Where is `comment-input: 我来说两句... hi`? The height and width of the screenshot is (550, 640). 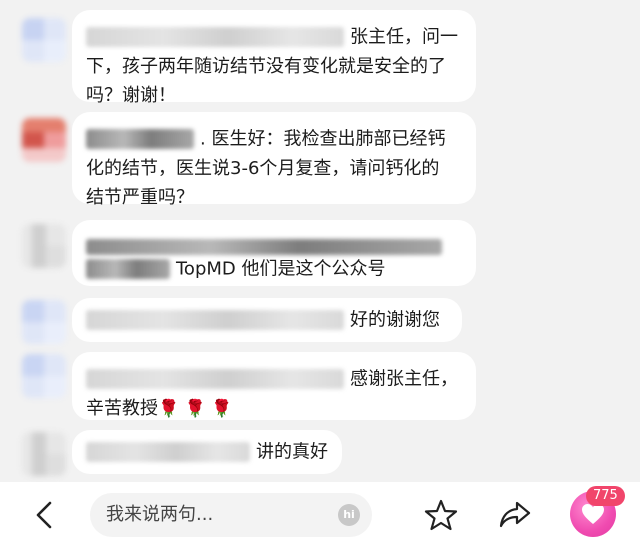
comment-input: 我来说两句... hi is located at coordinates (231, 515).